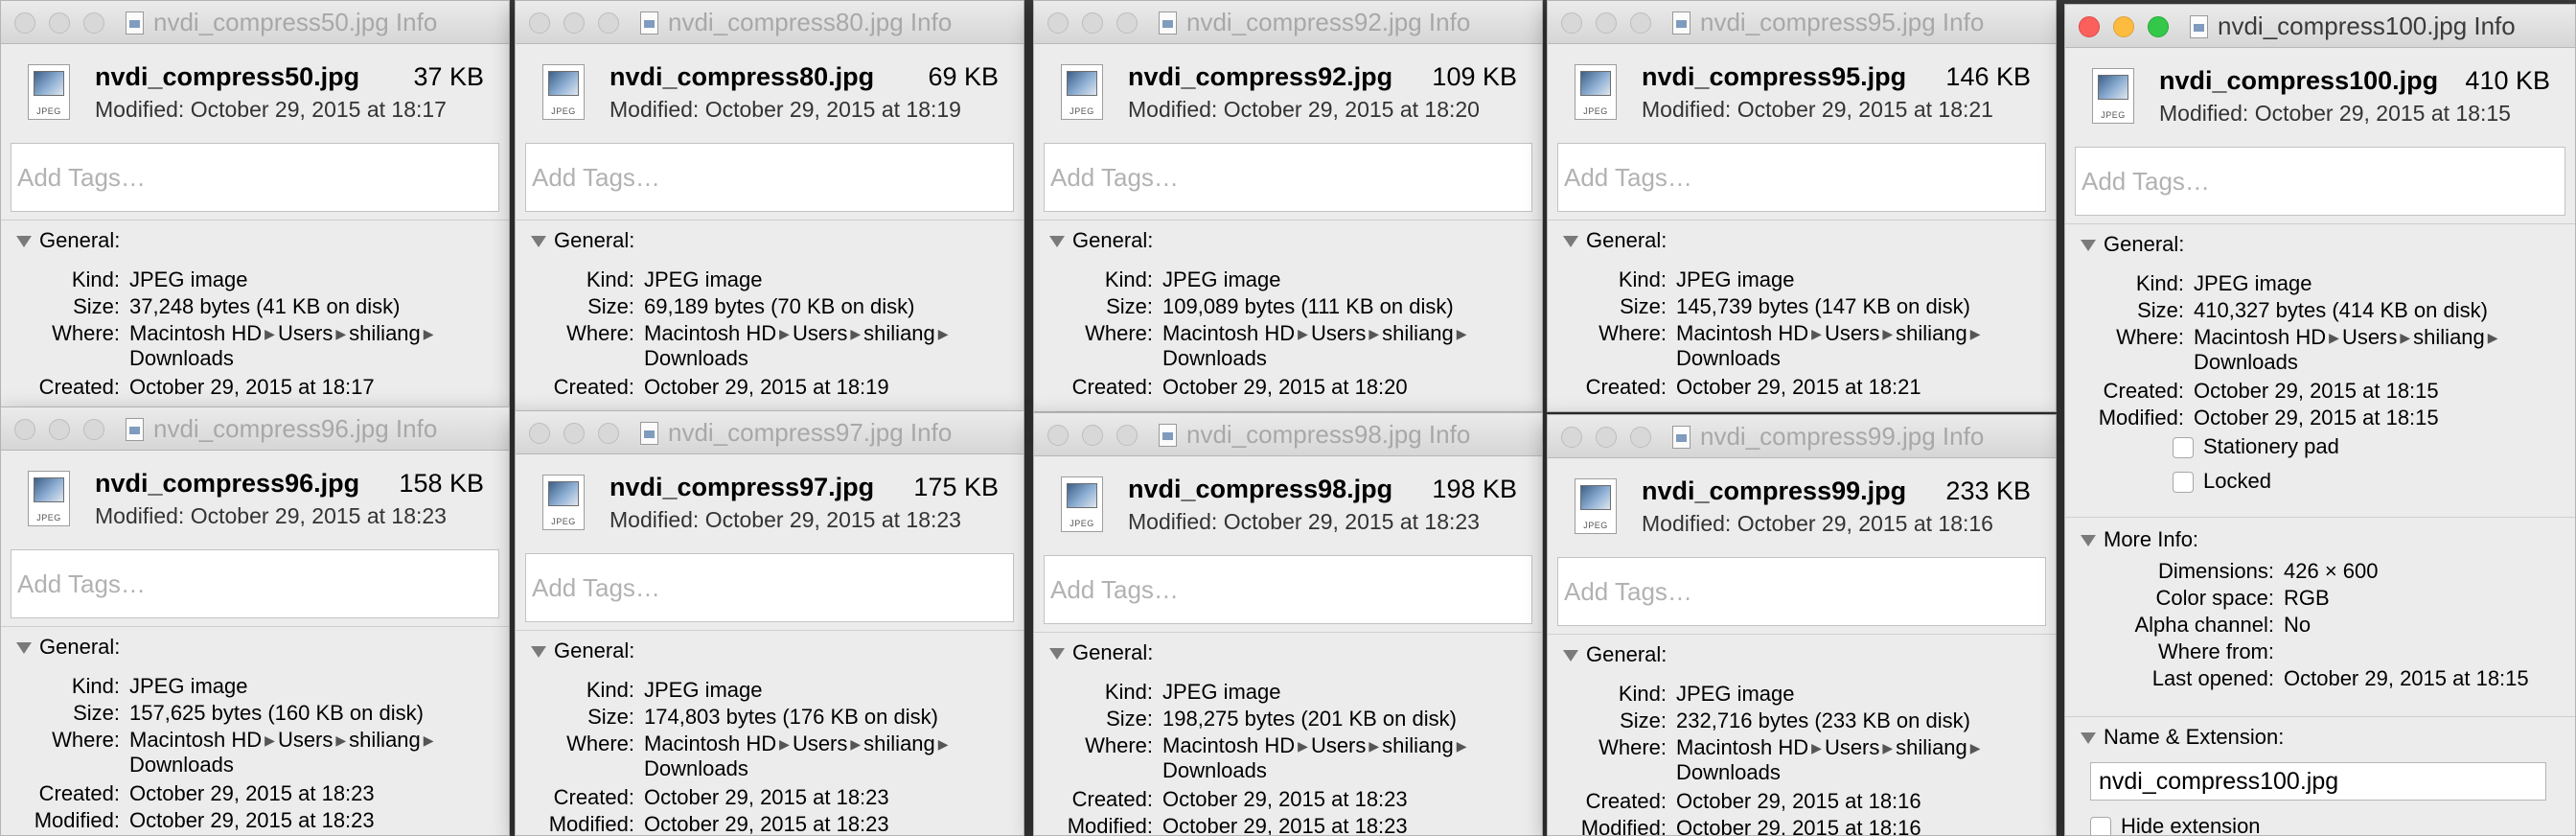  What do you see at coordinates (1802, 22) in the screenshot?
I see `title-bar: nvdi_compress95.jpg Info` at bounding box center [1802, 22].